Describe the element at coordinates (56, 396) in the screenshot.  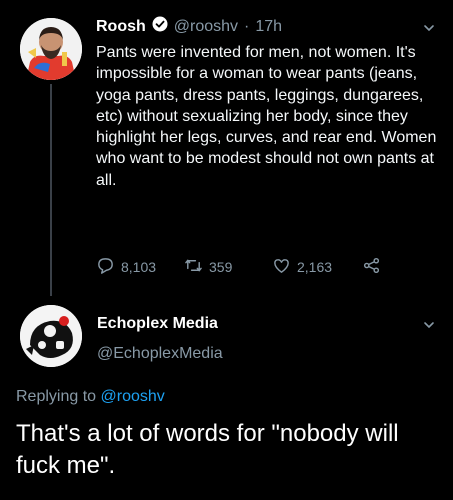
I see `replying-to-label: Replying to` at that location.